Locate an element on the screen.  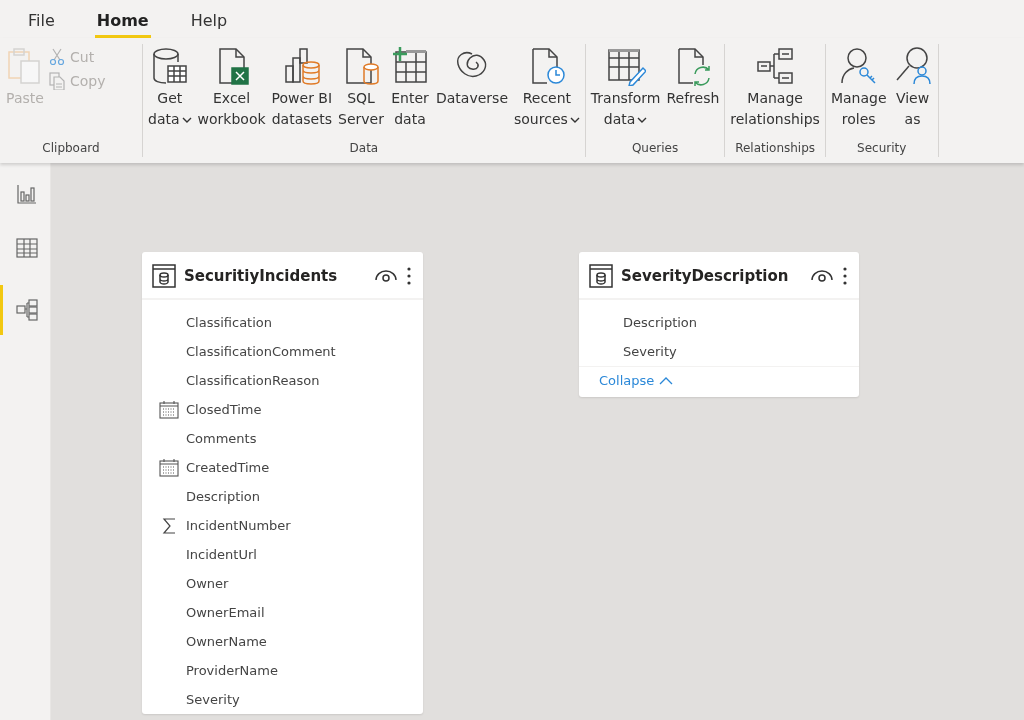
table-title: SecuritiyIncidents is located at coordinates (261, 276).